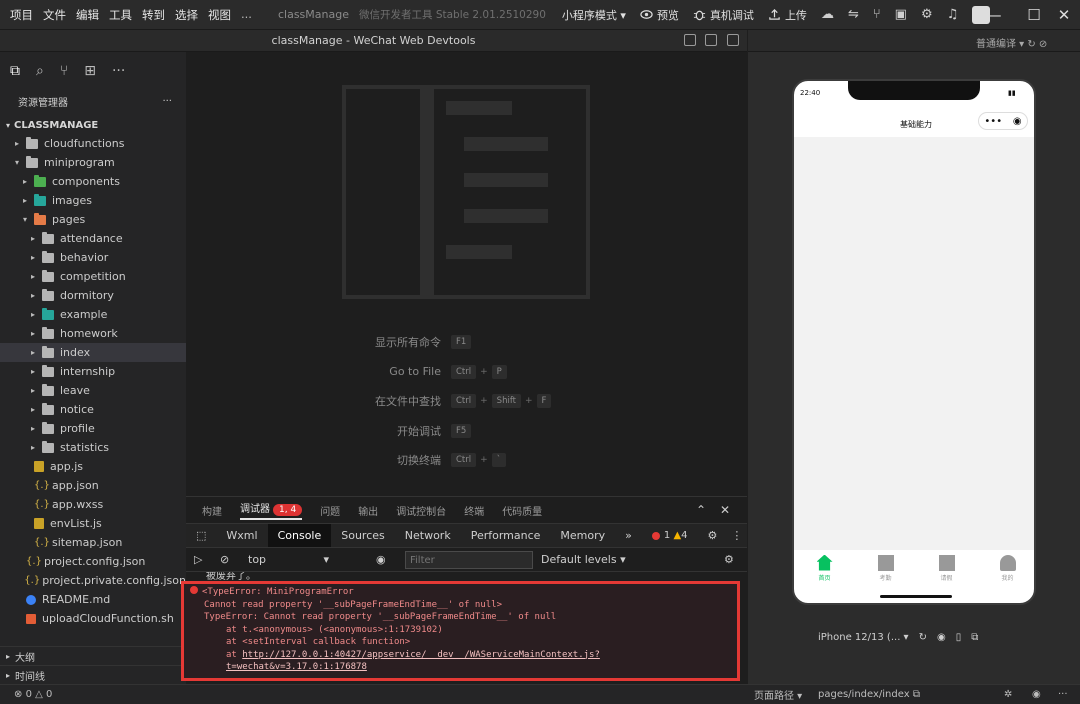 This screenshot has width=1080, height=704. What do you see at coordinates (711, 40) in the screenshot?
I see `bottom-panel-icon` at bounding box center [711, 40].